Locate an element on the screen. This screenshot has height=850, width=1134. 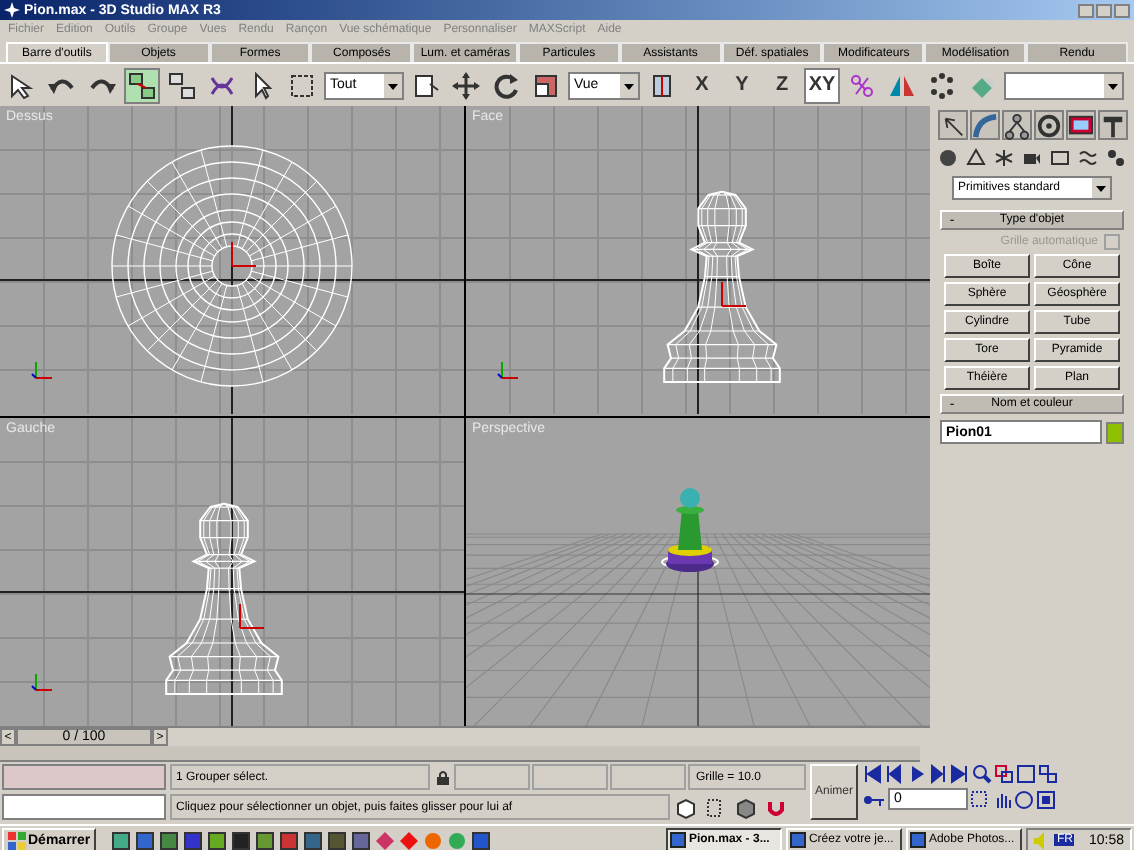
zoom-all-icon is located at coordinates (1004, 774).